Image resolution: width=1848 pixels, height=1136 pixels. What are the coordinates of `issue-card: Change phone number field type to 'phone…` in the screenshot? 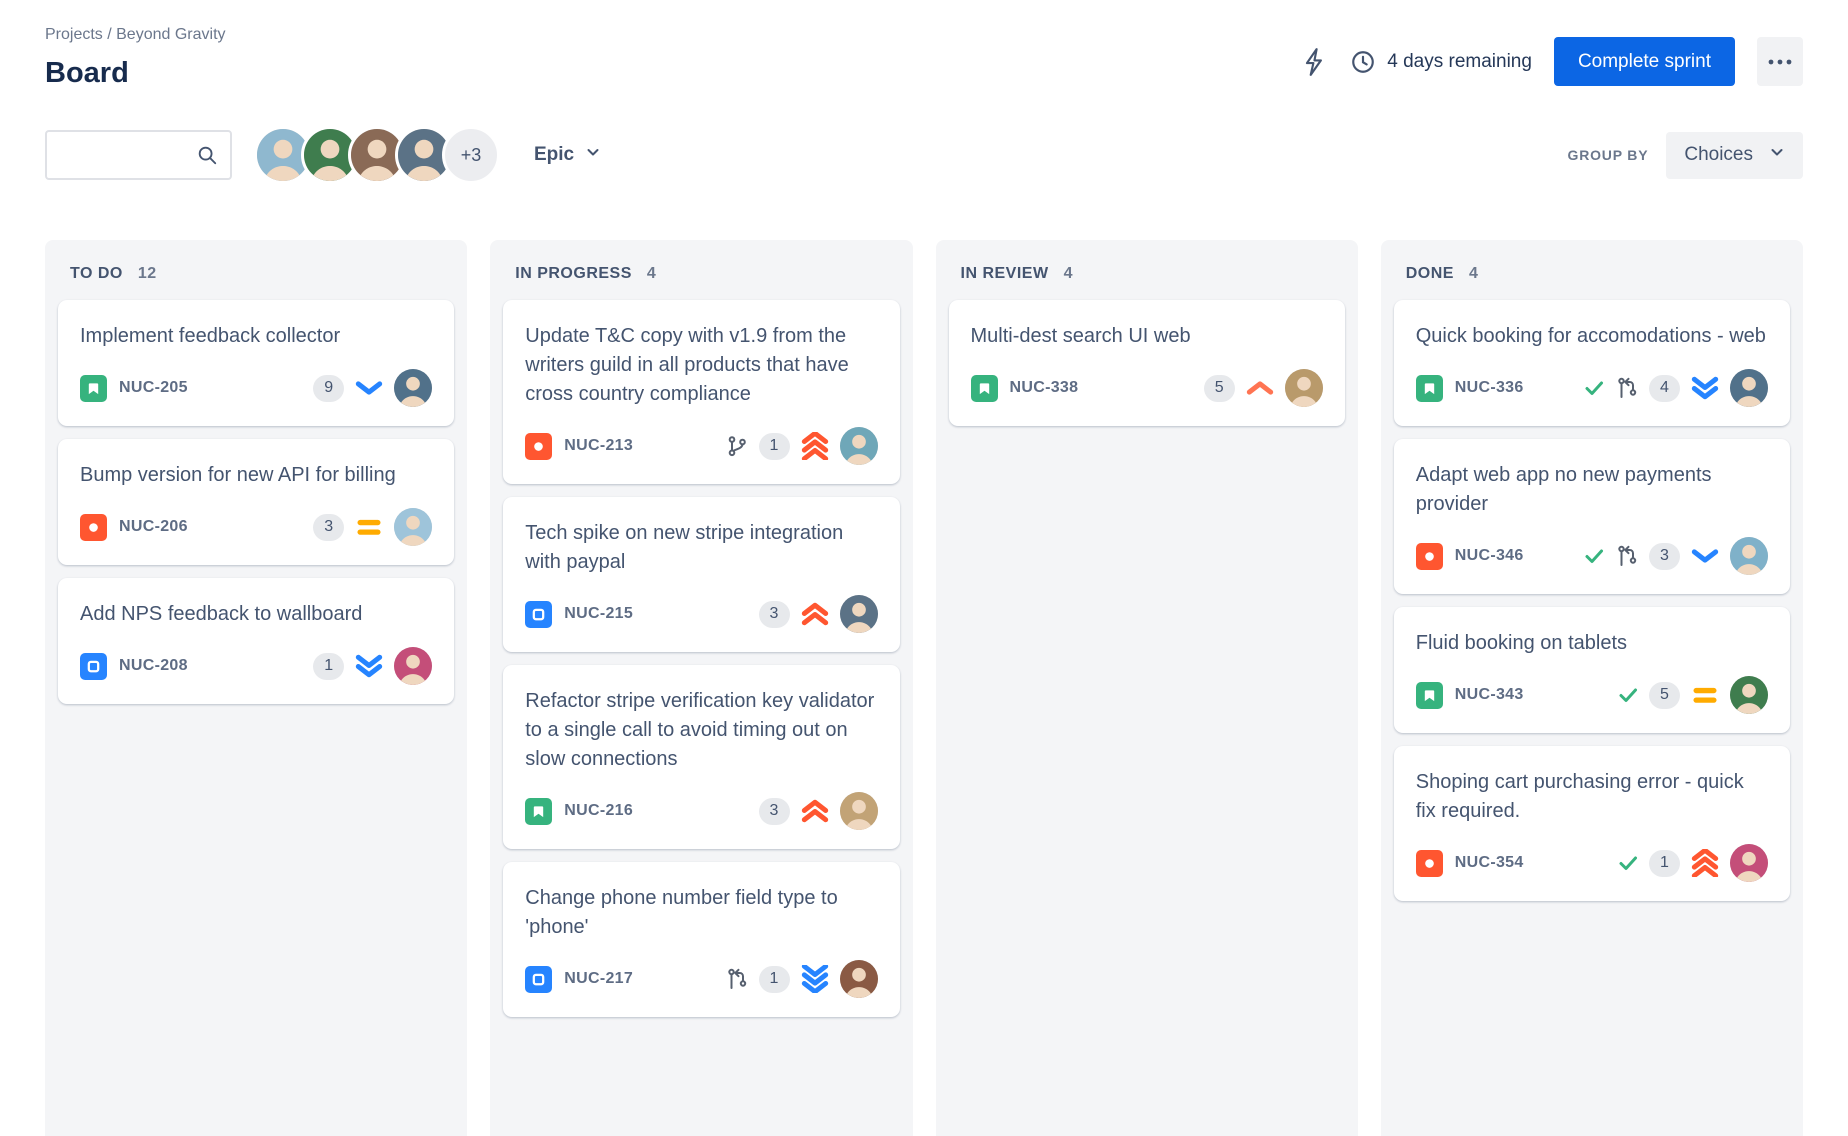 It's located at (701, 939).